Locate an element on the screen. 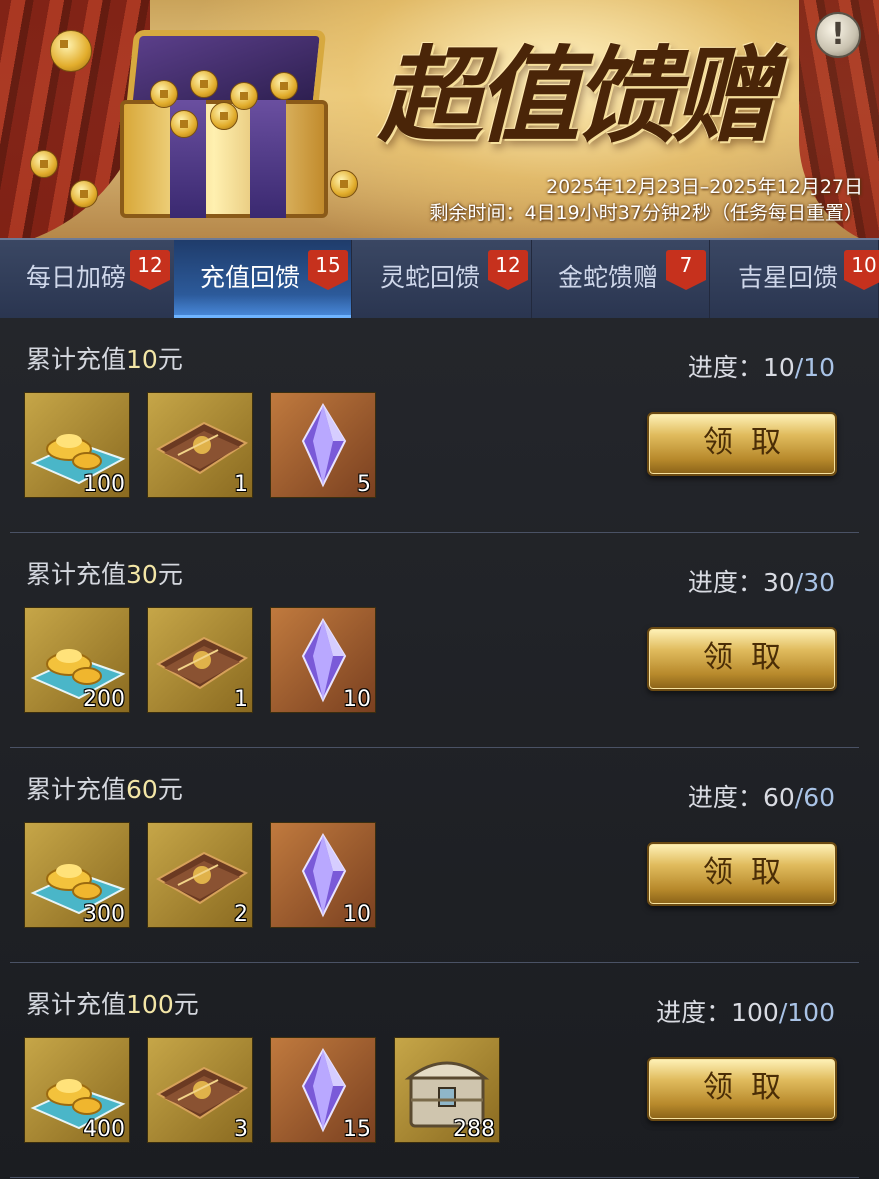 This screenshot has height=1179, width=879. exclamation-icon: ! is located at coordinates (838, 34).